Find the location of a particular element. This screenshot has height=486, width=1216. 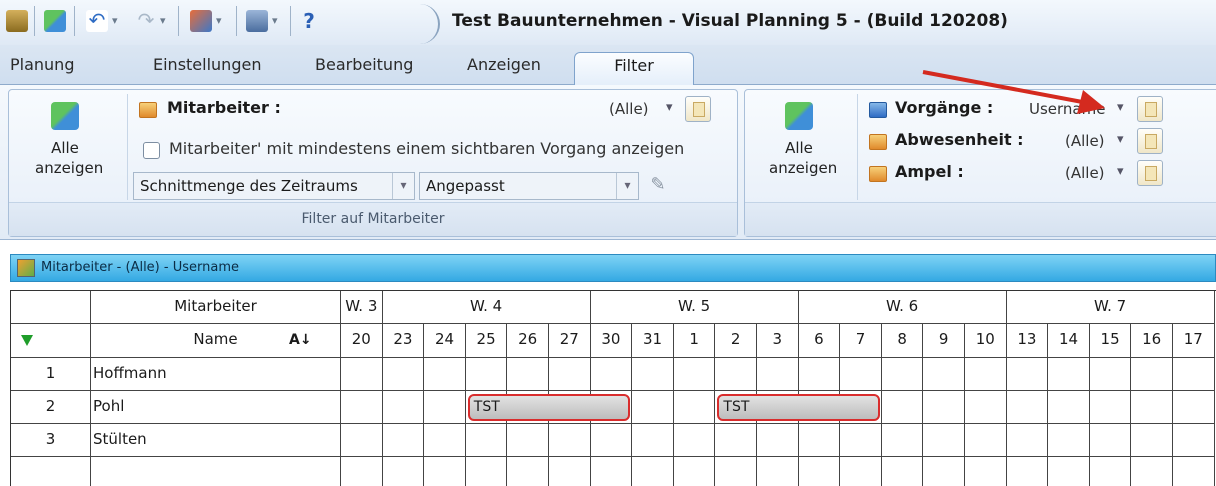

redo-dropdown-icon: ▾ is located at coordinates (163, 20).